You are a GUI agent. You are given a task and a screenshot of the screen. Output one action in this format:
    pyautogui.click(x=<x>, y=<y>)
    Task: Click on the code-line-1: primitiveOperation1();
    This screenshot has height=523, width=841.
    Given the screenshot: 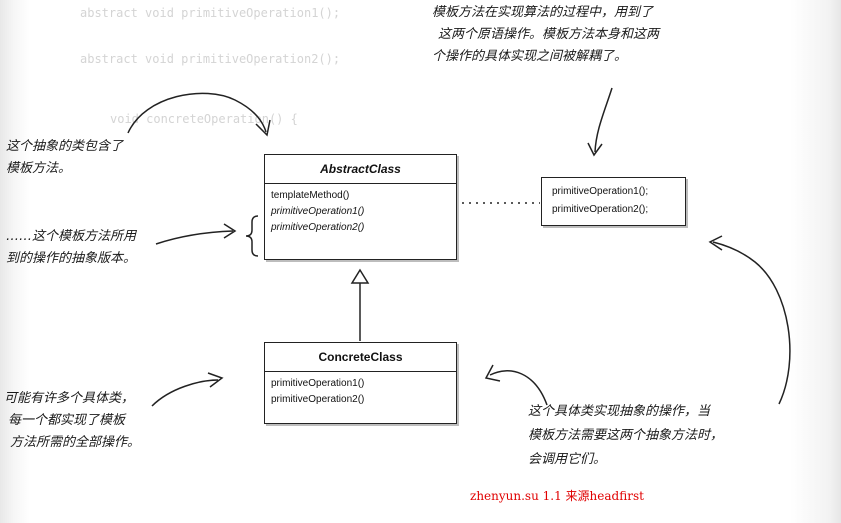 What is the action you would take?
    pyautogui.click(x=600, y=191)
    